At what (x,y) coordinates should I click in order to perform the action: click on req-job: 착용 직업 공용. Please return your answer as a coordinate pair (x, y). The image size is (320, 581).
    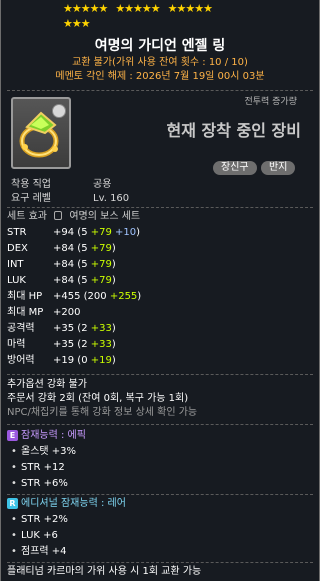
    Looking at the image, I should click on (61, 185).